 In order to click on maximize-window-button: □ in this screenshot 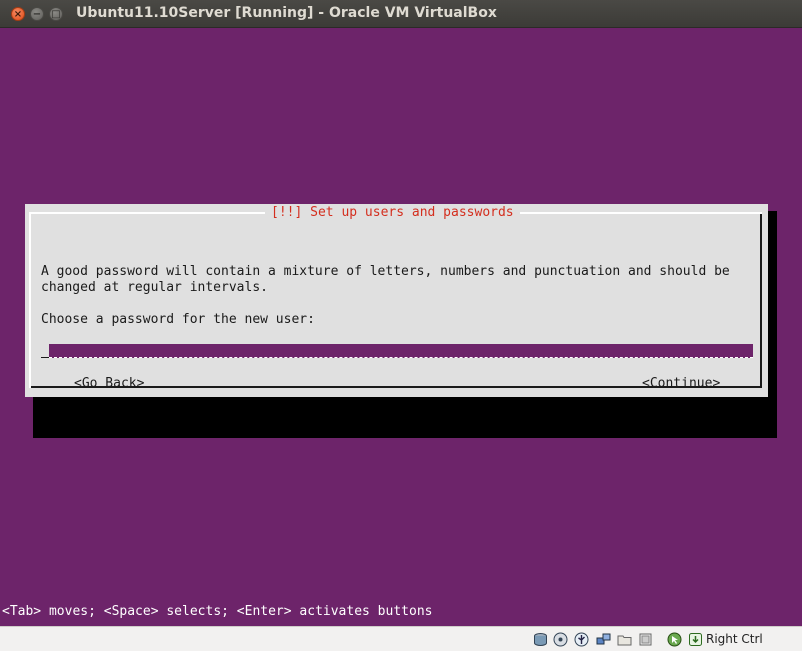, I will do `click(56, 14)`.